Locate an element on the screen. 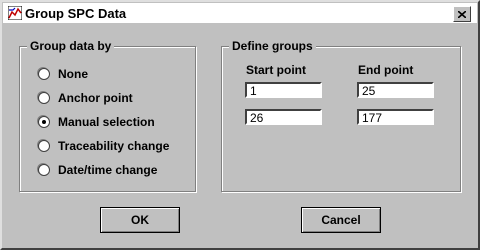  end-point-input-2: 177 is located at coordinates (395, 117).